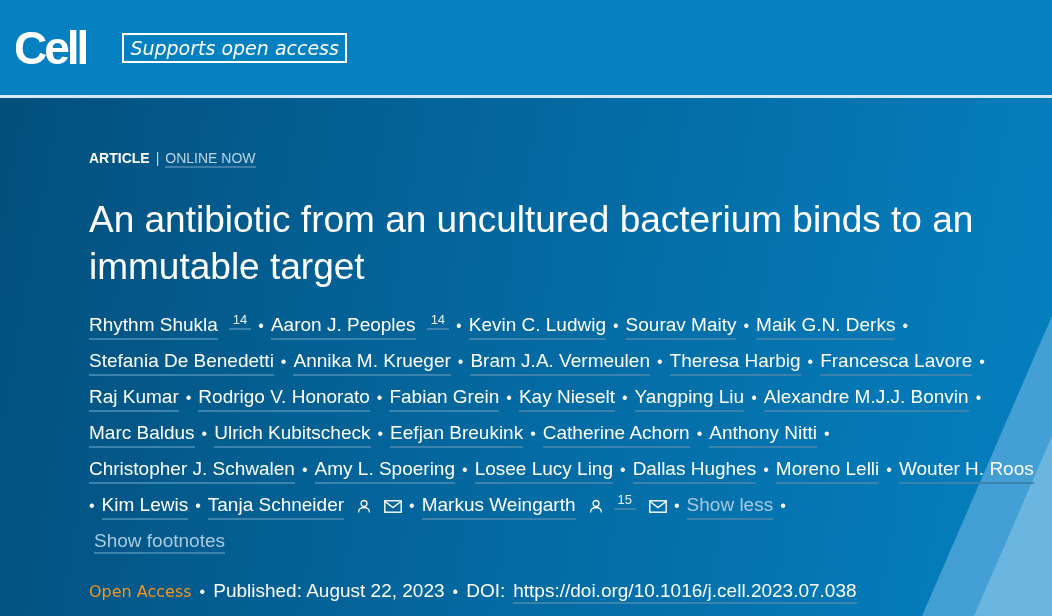  What do you see at coordinates (140, 591) in the screenshot?
I see `open-access-label: Open Access` at bounding box center [140, 591].